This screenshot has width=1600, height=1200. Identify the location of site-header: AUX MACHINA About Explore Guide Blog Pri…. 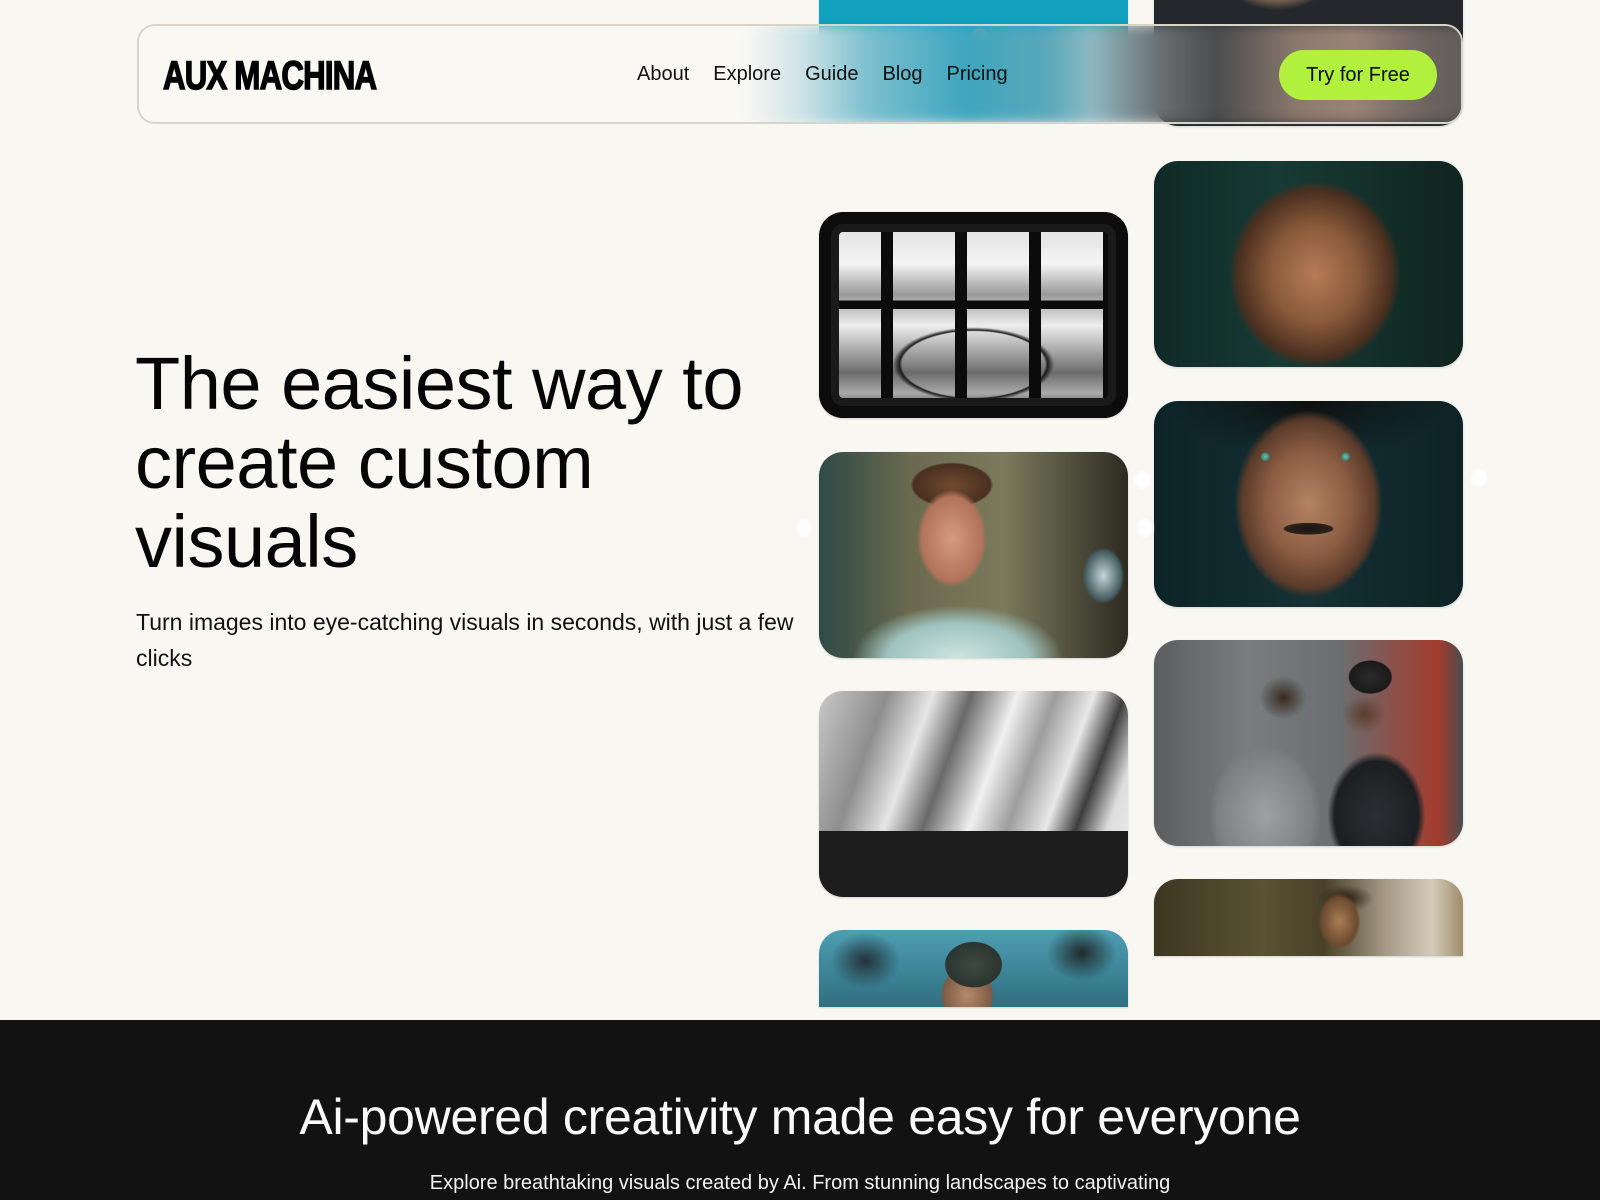
(800, 74).